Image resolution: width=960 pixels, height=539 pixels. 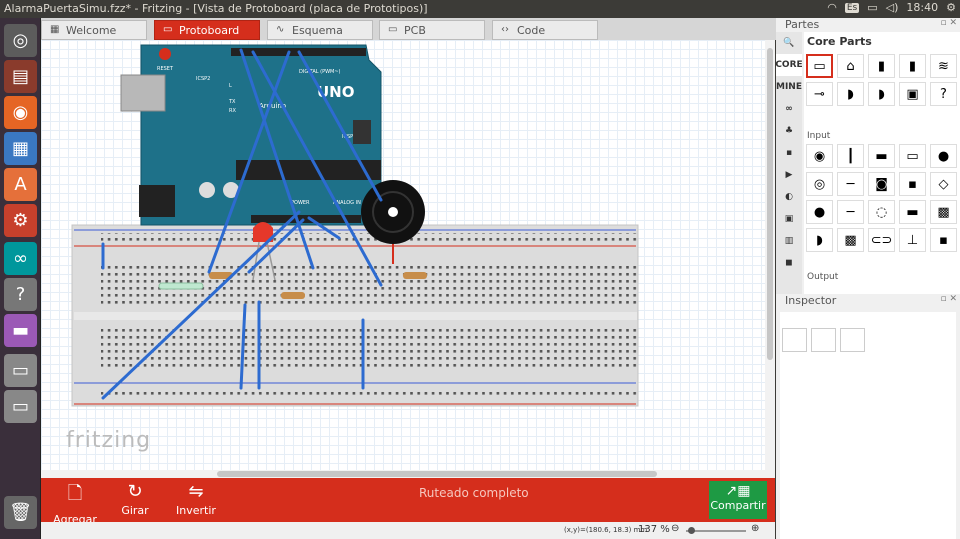 What do you see at coordinates (20, 76) in the screenshot?
I see `files-icon: ▤` at bounding box center [20, 76].